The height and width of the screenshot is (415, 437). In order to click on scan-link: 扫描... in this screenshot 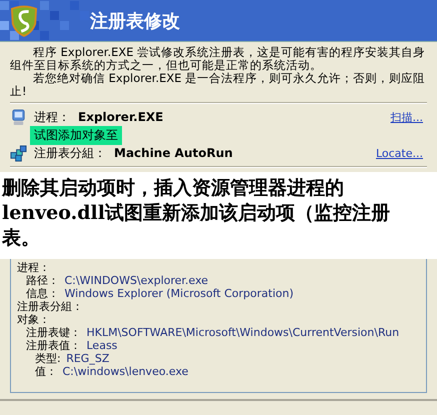, I will do `click(406, 117)`.